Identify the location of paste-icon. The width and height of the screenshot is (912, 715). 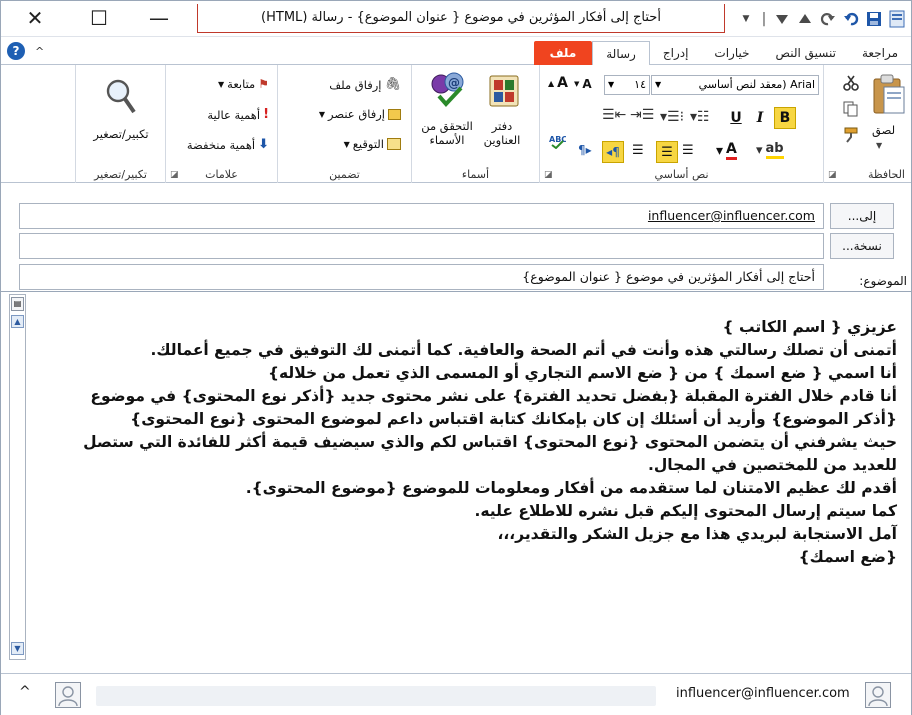
(888, 95).